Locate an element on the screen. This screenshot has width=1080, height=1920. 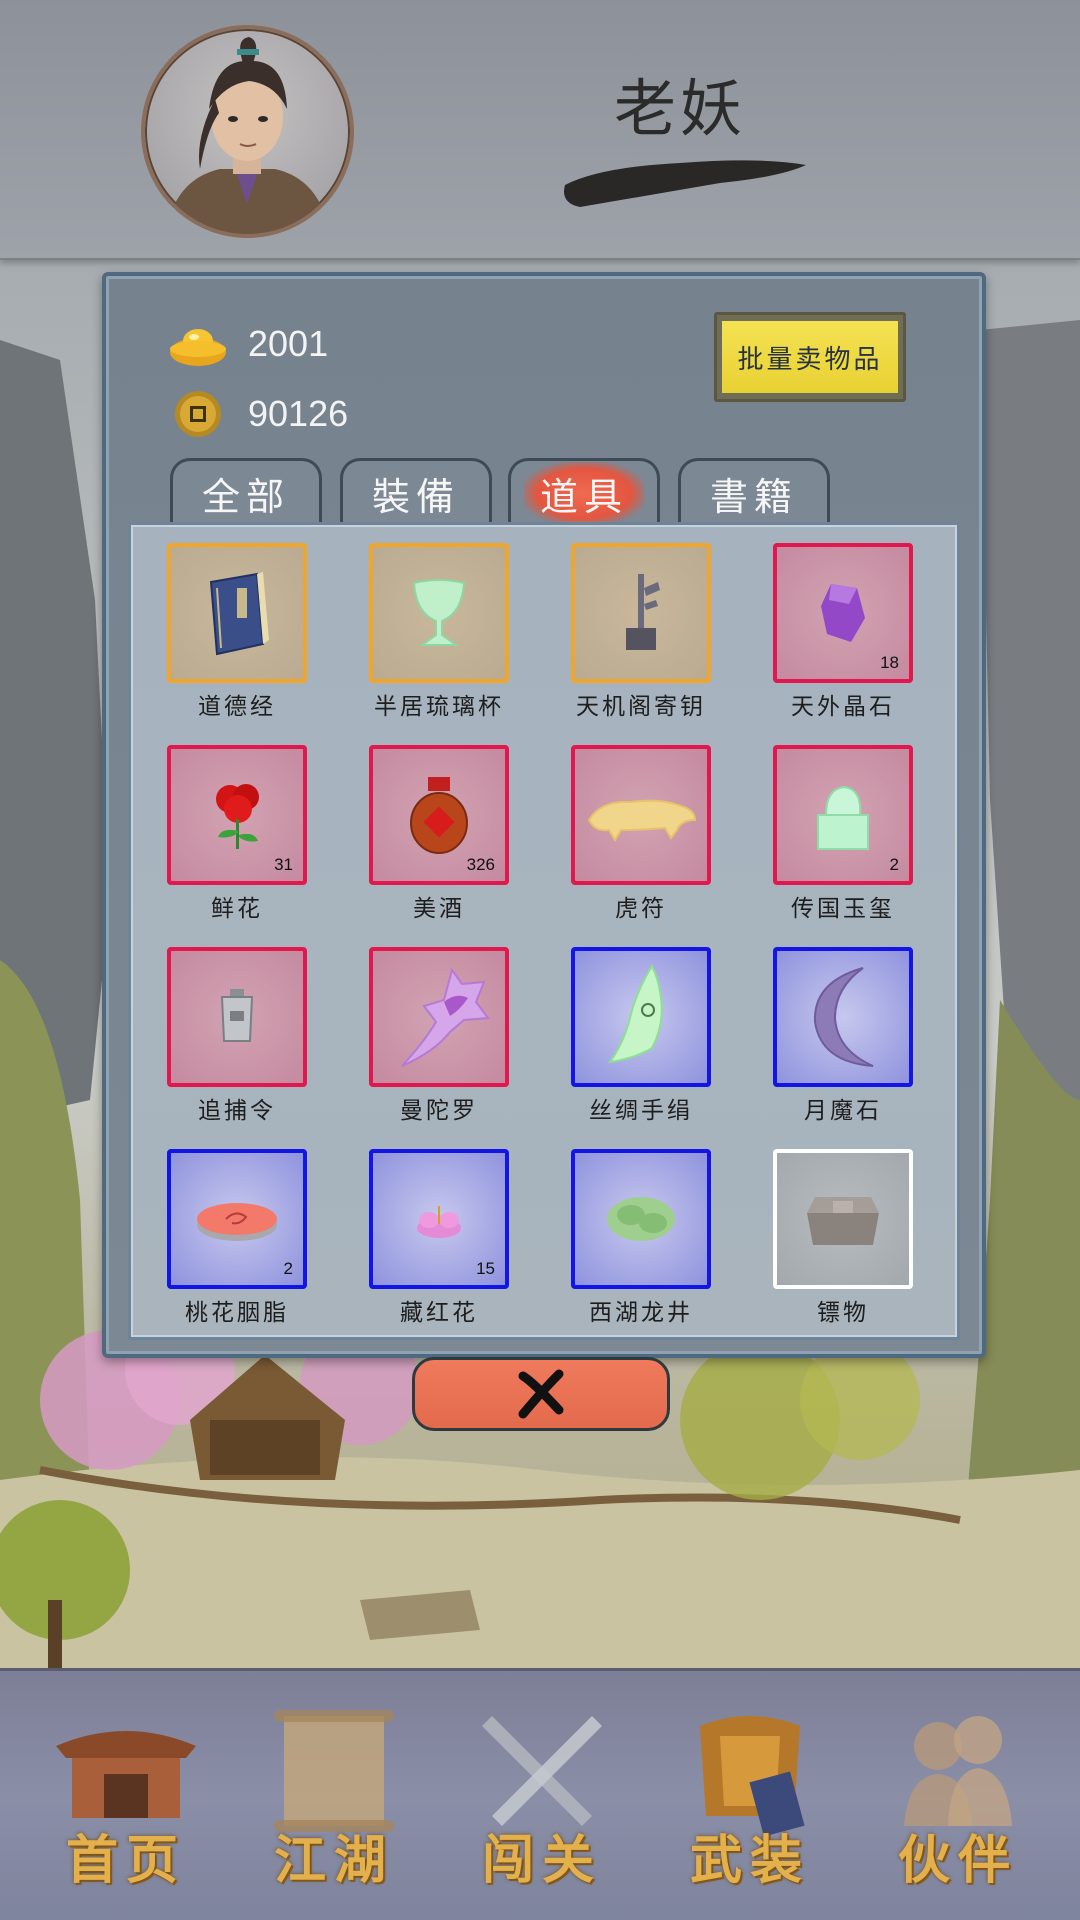
tab-all-label: 全部 is located at coordinates (245, 496).